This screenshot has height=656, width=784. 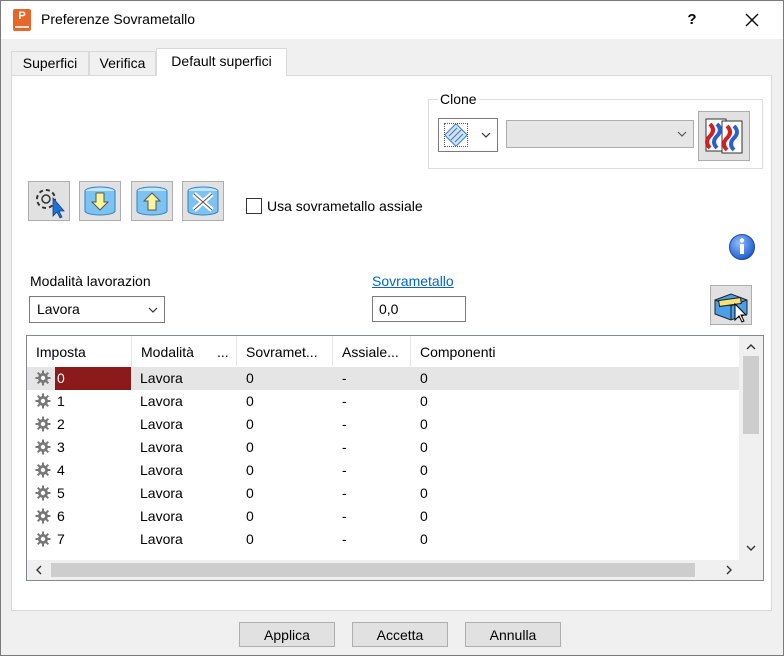 I want to click on scroll-down-icon, so click(x=751, y=548).